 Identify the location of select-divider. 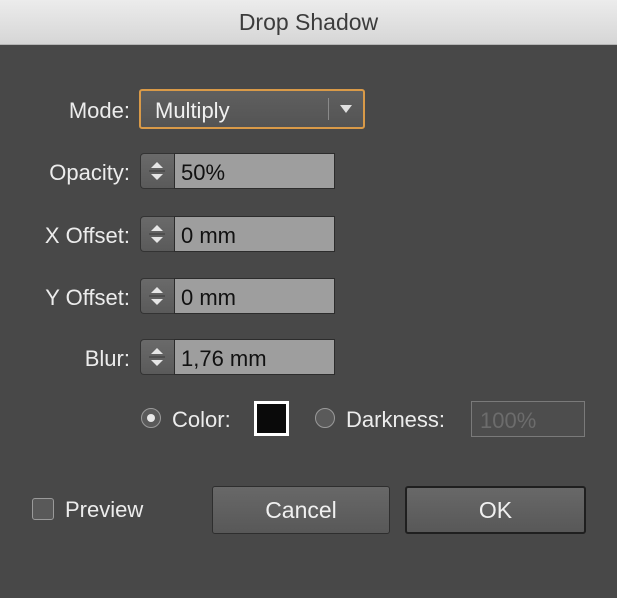
(328, 109).